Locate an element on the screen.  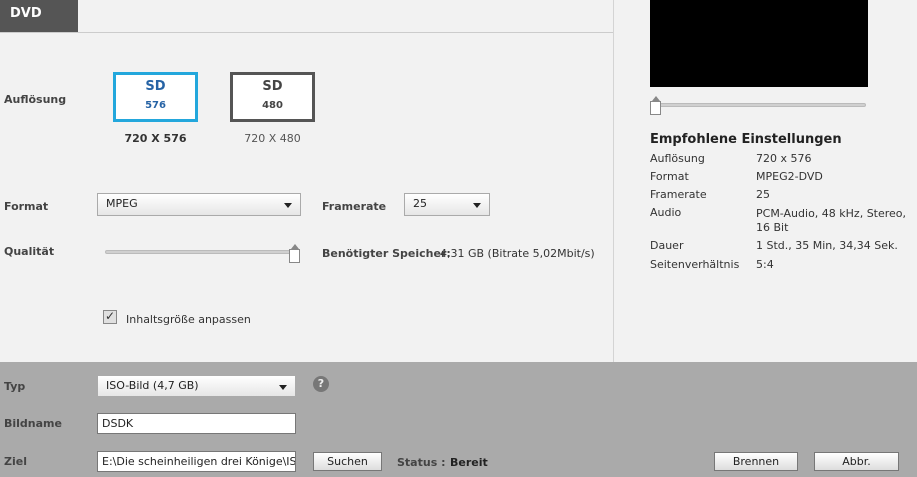
resolution-caption-576: 720 X 576 is located at coordinates (155, 138).